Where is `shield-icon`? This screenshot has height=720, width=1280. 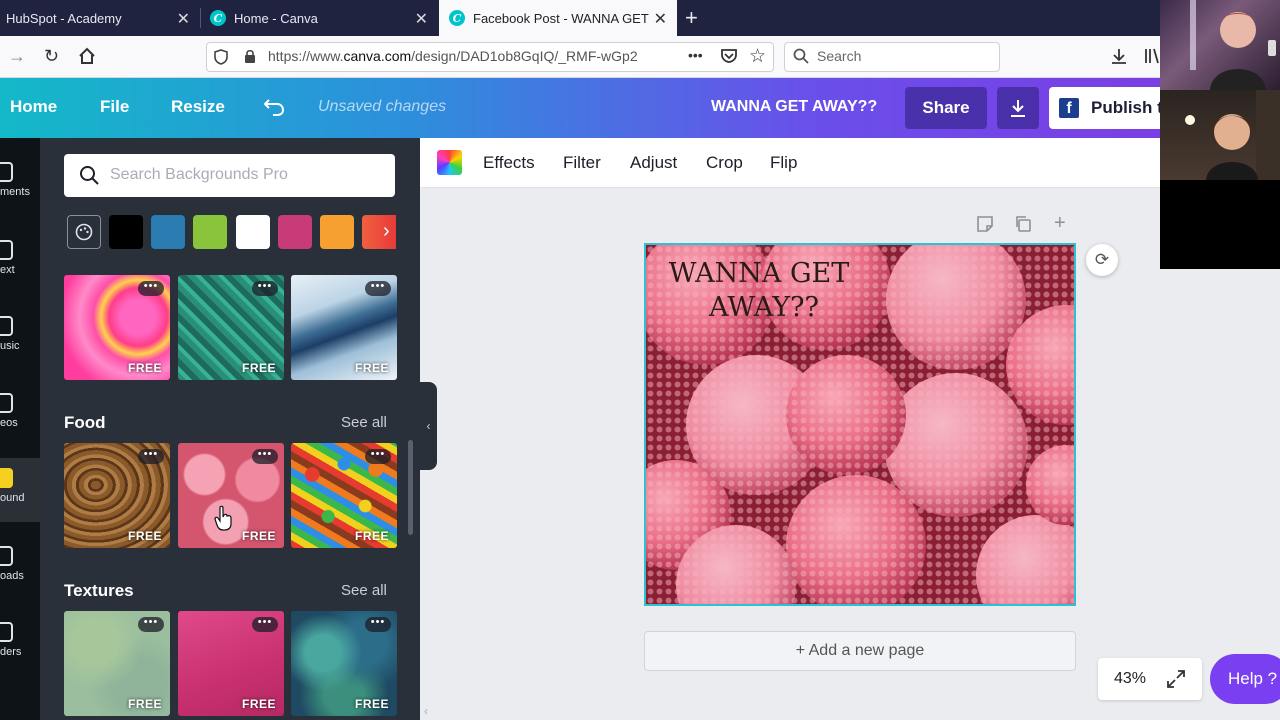
shield-icon is located at coordinates (221, 59).